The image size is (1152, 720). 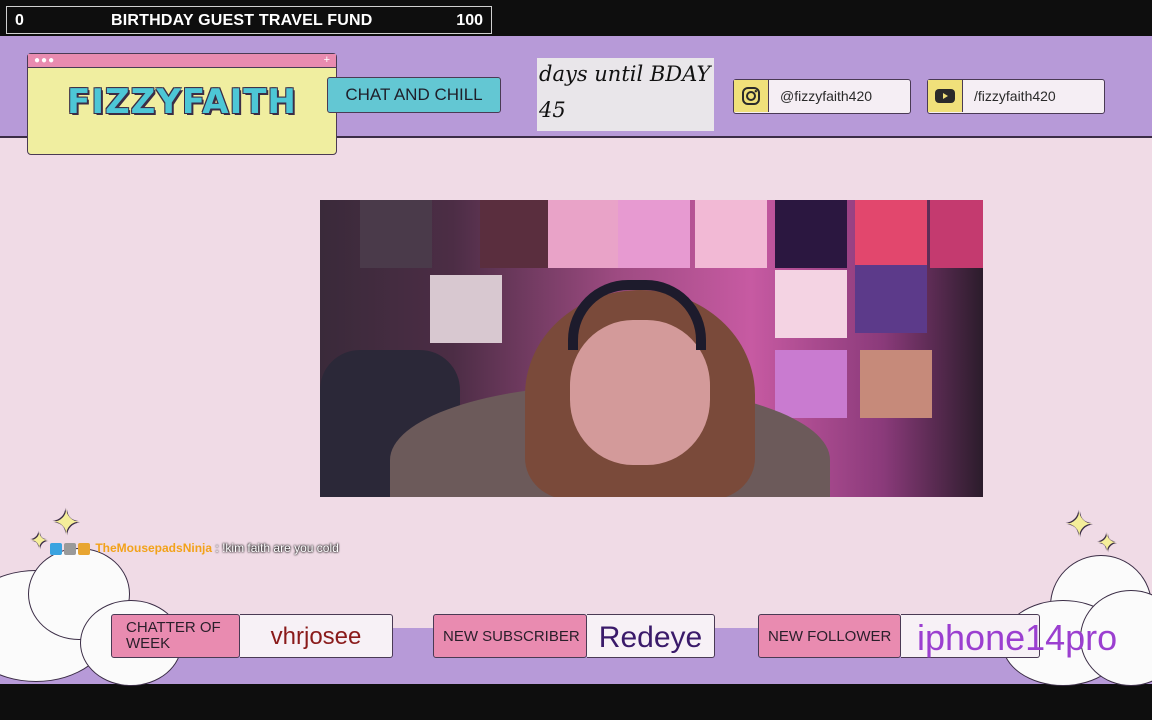 I want to click on subscriber-label-text: NEW SUBSCRIBER, so click(x=511, y=636).